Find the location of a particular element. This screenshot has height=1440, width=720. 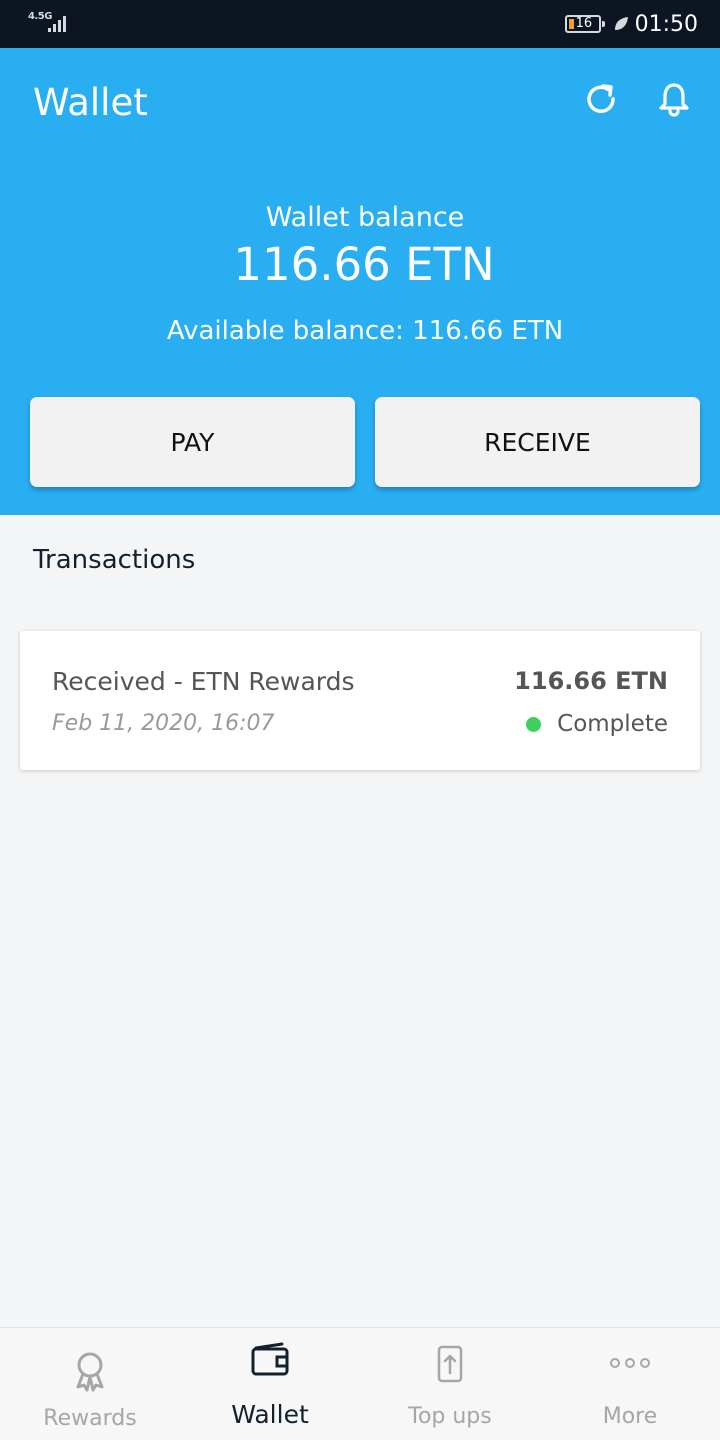

transaction-status-text: Complete is located at coordinates (612, 724).